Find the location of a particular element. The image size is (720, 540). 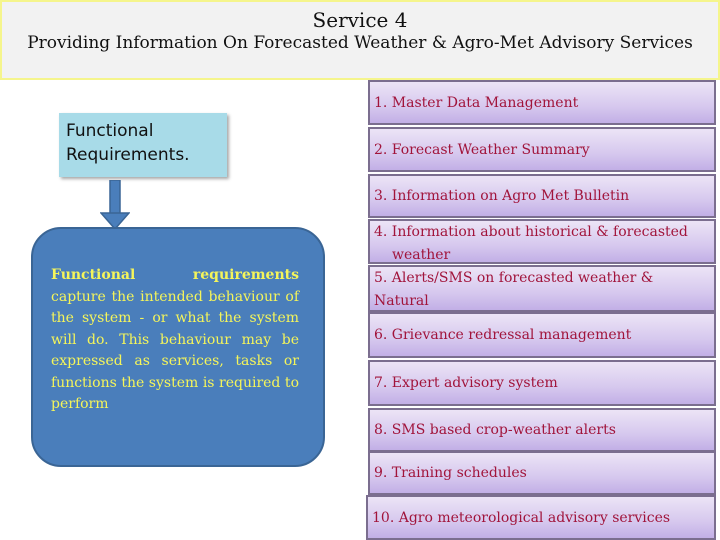

service-item-7: 7. Expert advisory system is located at coordinates (542, 383).